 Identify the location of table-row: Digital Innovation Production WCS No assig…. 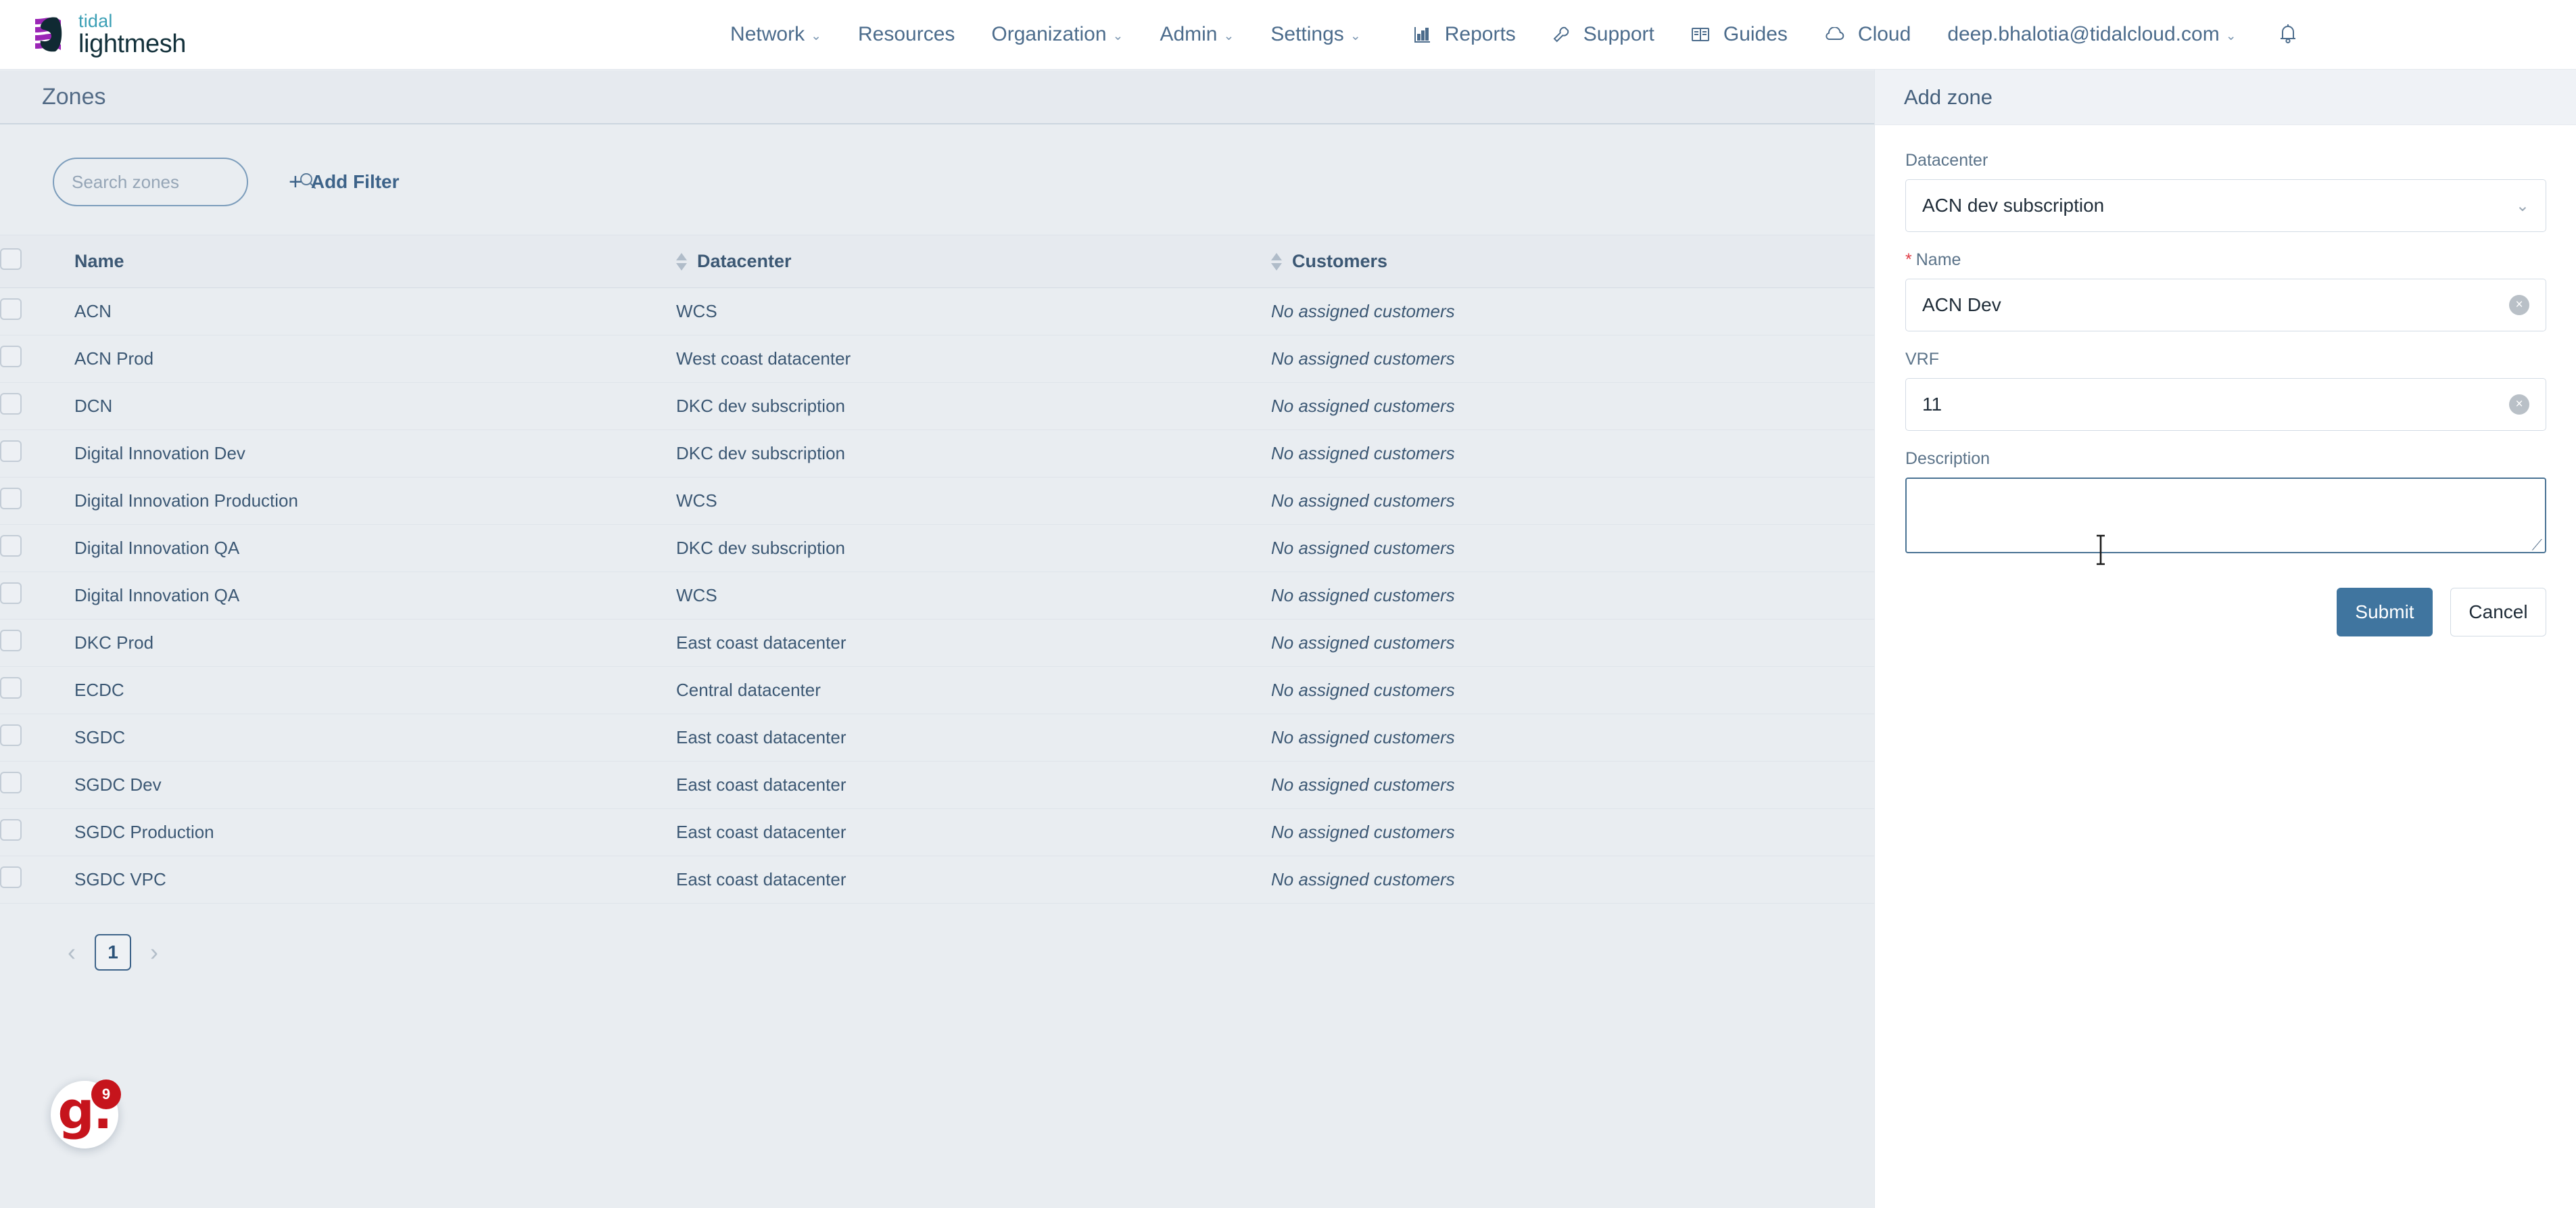
(937, 501).